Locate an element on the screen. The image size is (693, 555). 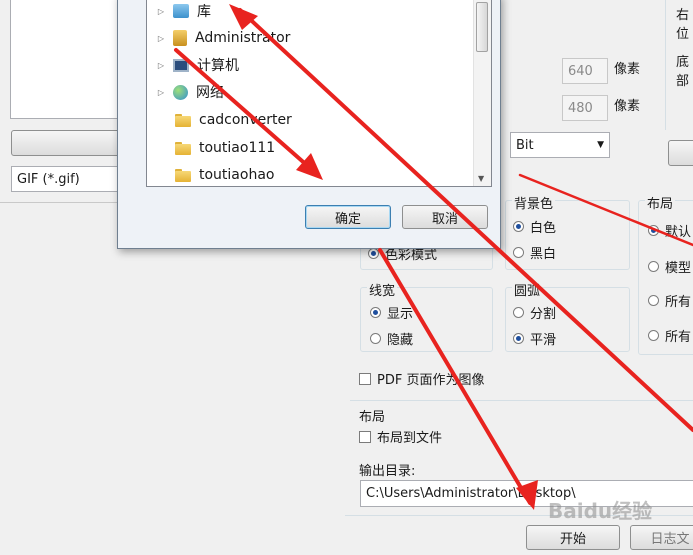
user-folder-icon is located at coordinates (180, 38).